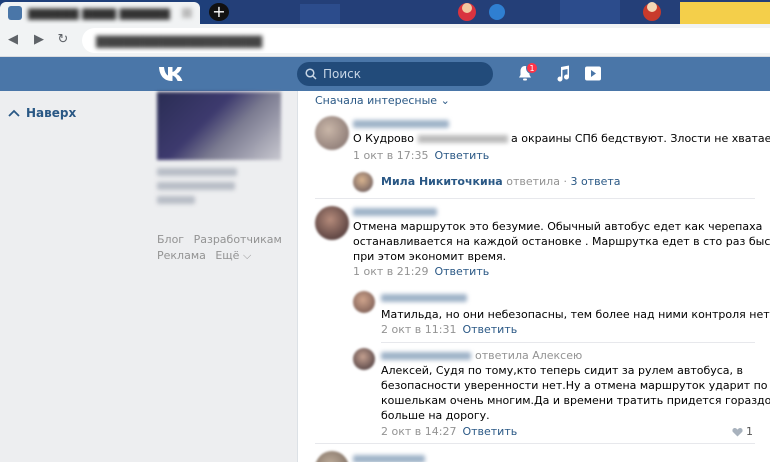  What do you see at coordinates (593, 73) in the screenshot?
I see `video-play-icon` at bounding box center [593, 73].